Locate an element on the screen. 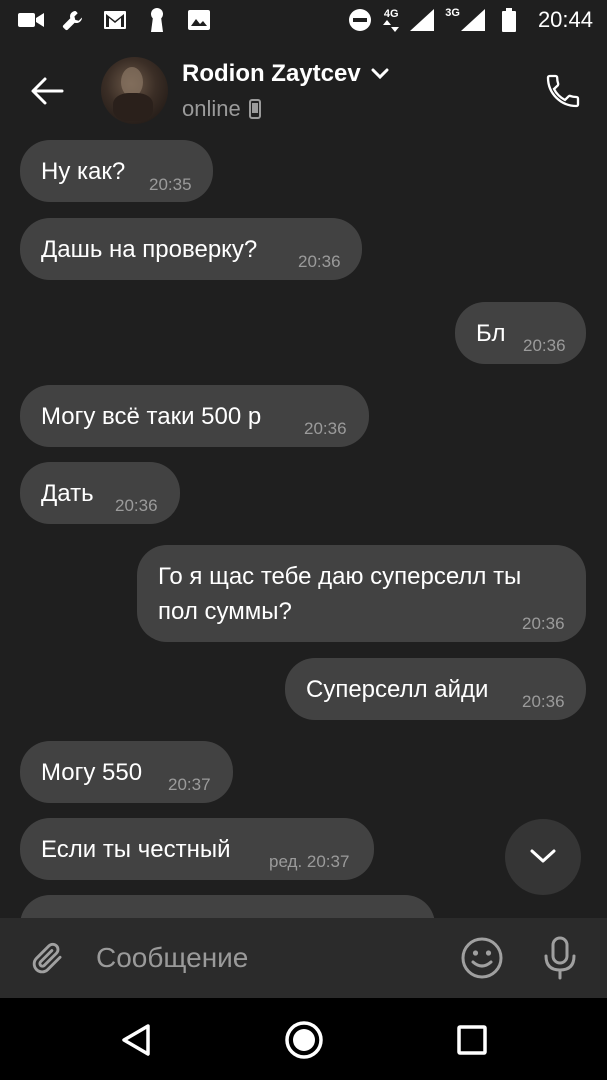 This screenshot has width=607, height=1080. message-text: Ну как? is located at coordinates (83, 171).